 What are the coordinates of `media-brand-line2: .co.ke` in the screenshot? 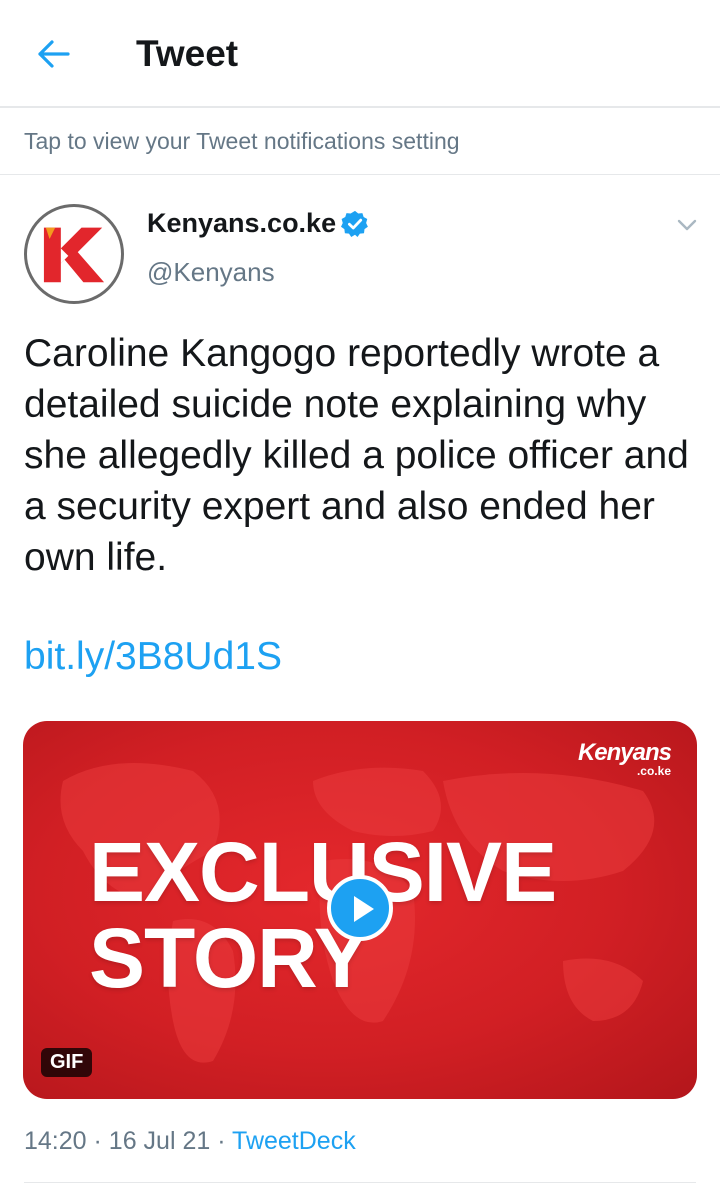 It's located at (653, 771).